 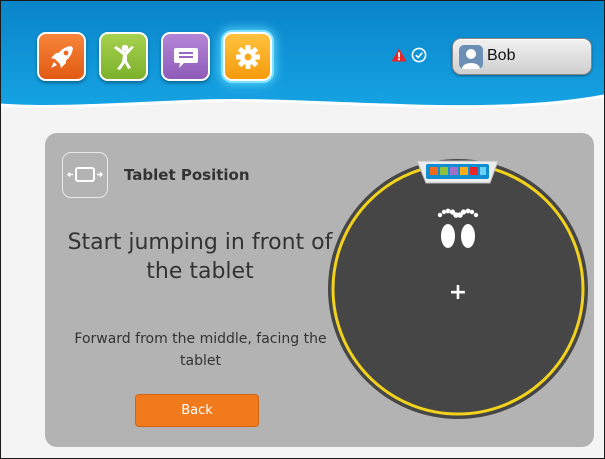 What do you see at coordinates (200, 257) in the screenshot?
I see `headline-text: Start jumping in front of the tablet` at bounding box center [200, 257].